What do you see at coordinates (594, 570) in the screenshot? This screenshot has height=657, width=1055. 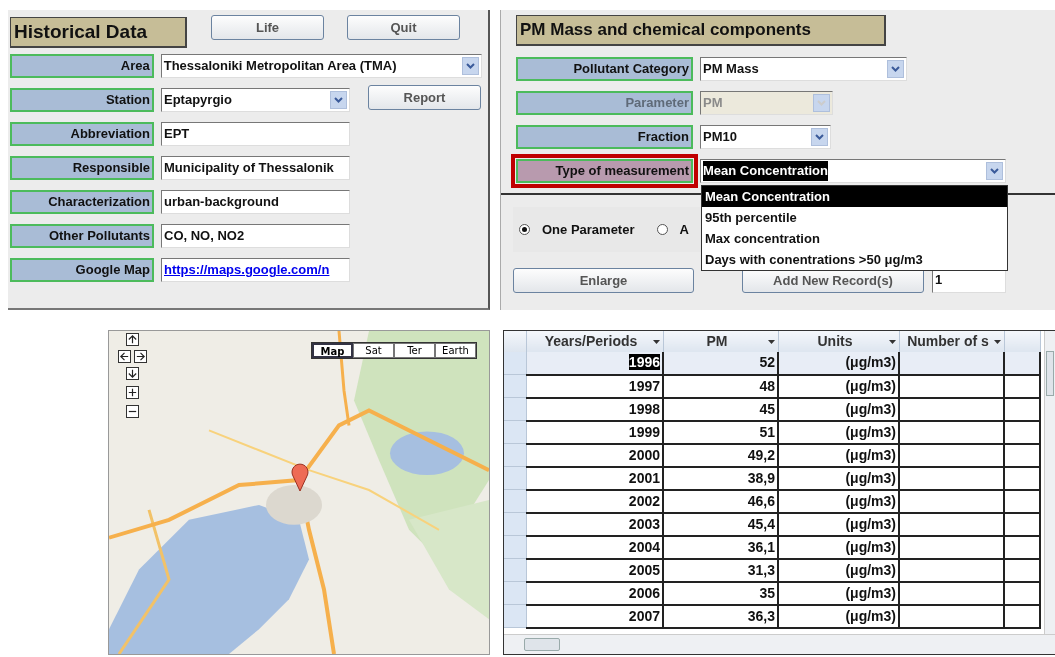 I see `table-cell: 2005` at bounding box center [594, 570].